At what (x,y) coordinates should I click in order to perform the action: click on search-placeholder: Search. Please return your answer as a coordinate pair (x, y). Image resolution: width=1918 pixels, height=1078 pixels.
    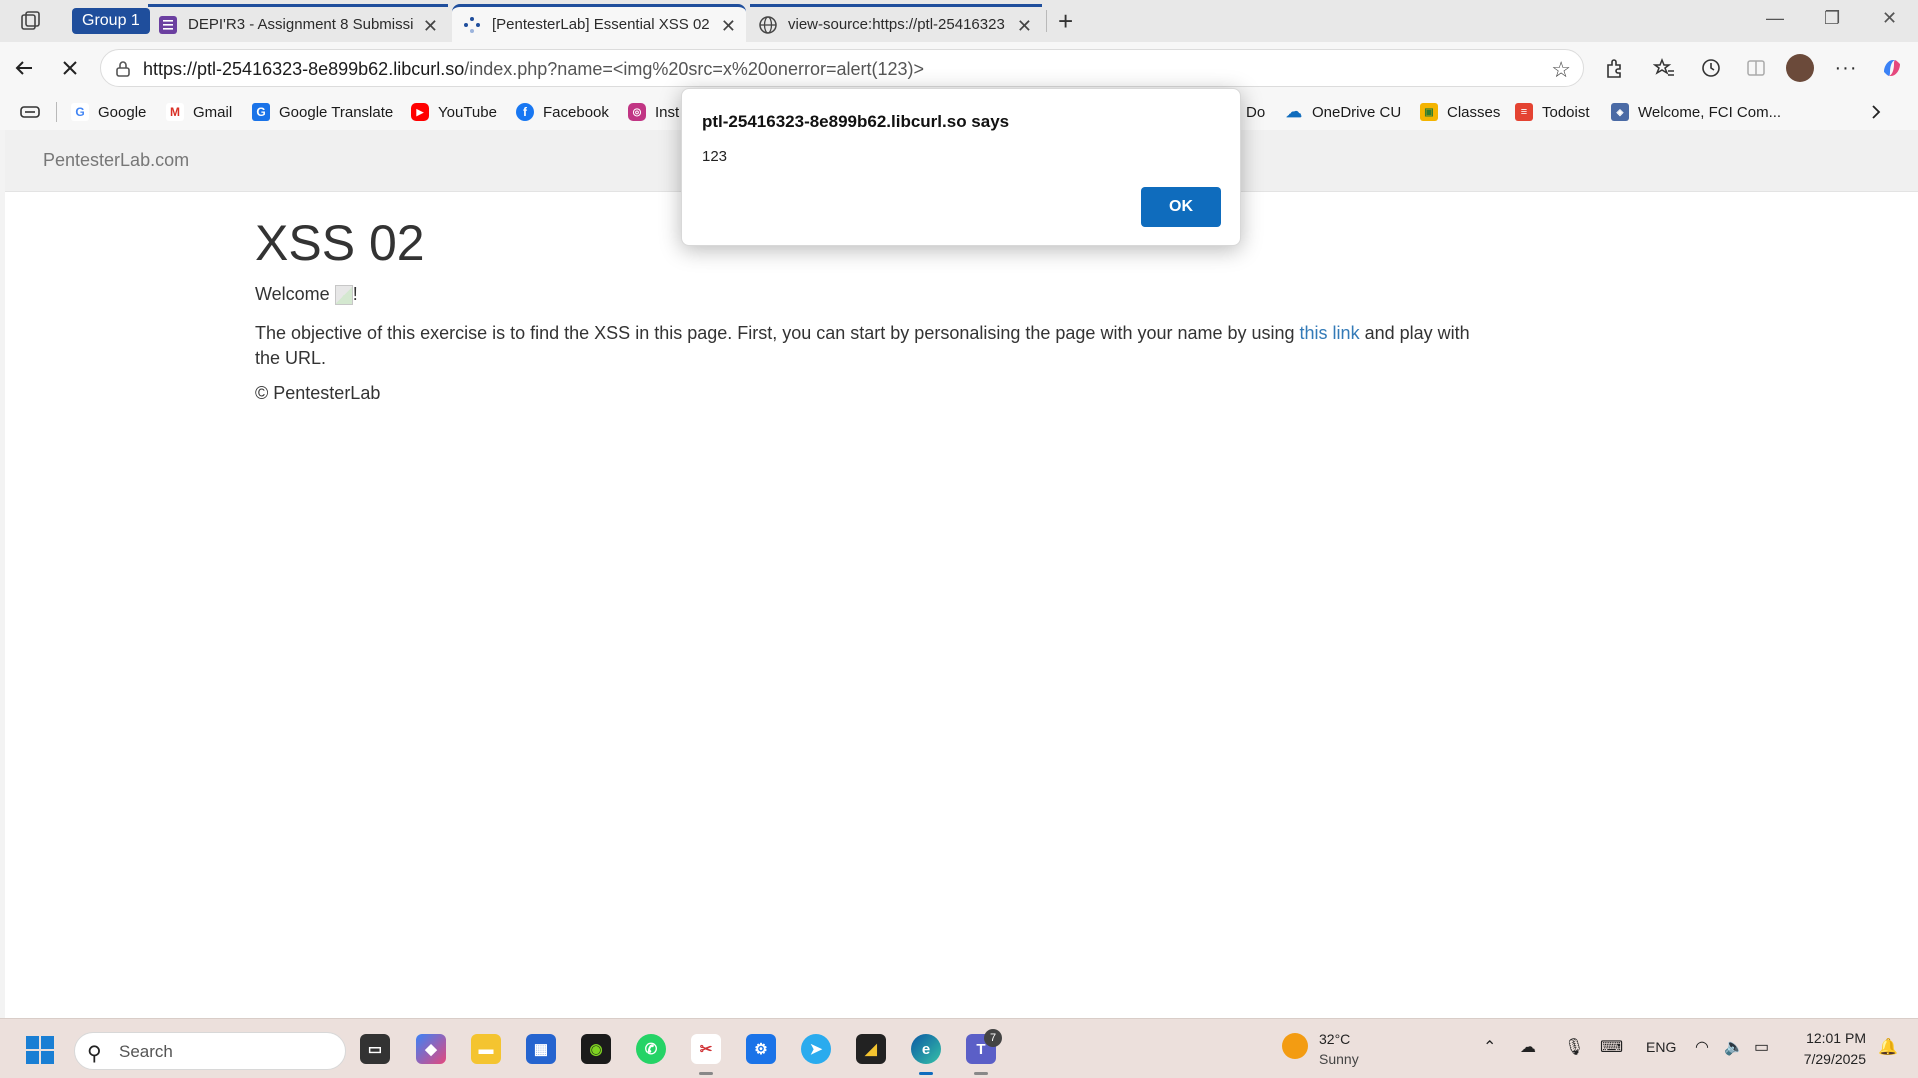
    Looking at the image, I should click on (146, 1051).